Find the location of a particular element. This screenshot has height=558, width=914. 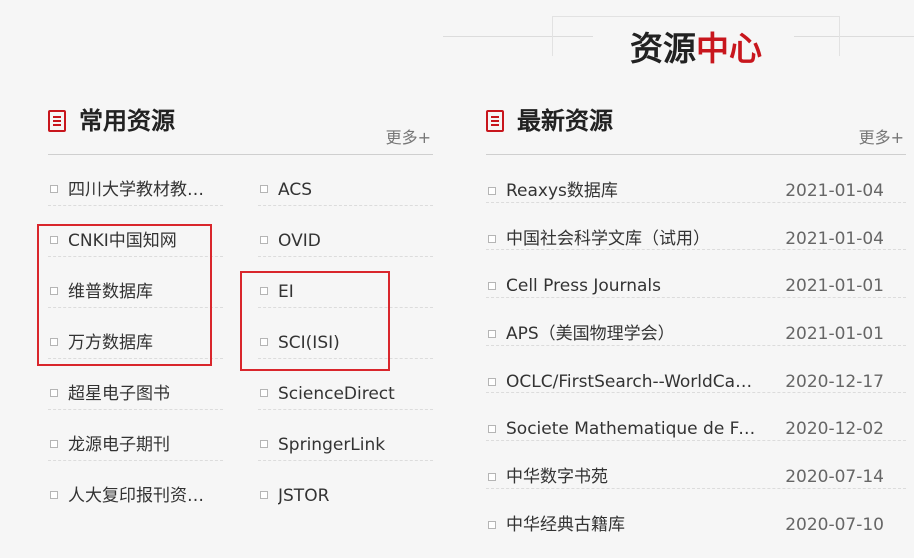

resource-label: 中国社会科学文库（试用） is located at coordinates (608, 239).